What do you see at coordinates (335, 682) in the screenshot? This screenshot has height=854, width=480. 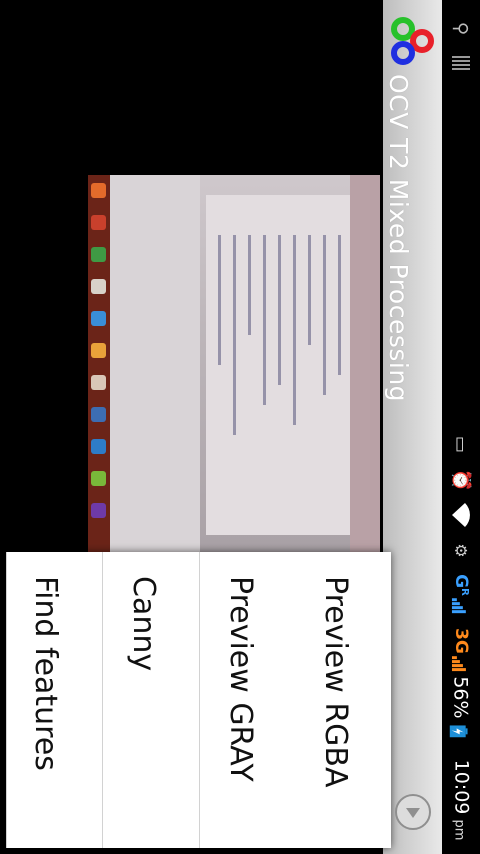 I see `menu-item-label: Preview RGBA` at bounding box center [335, 682].